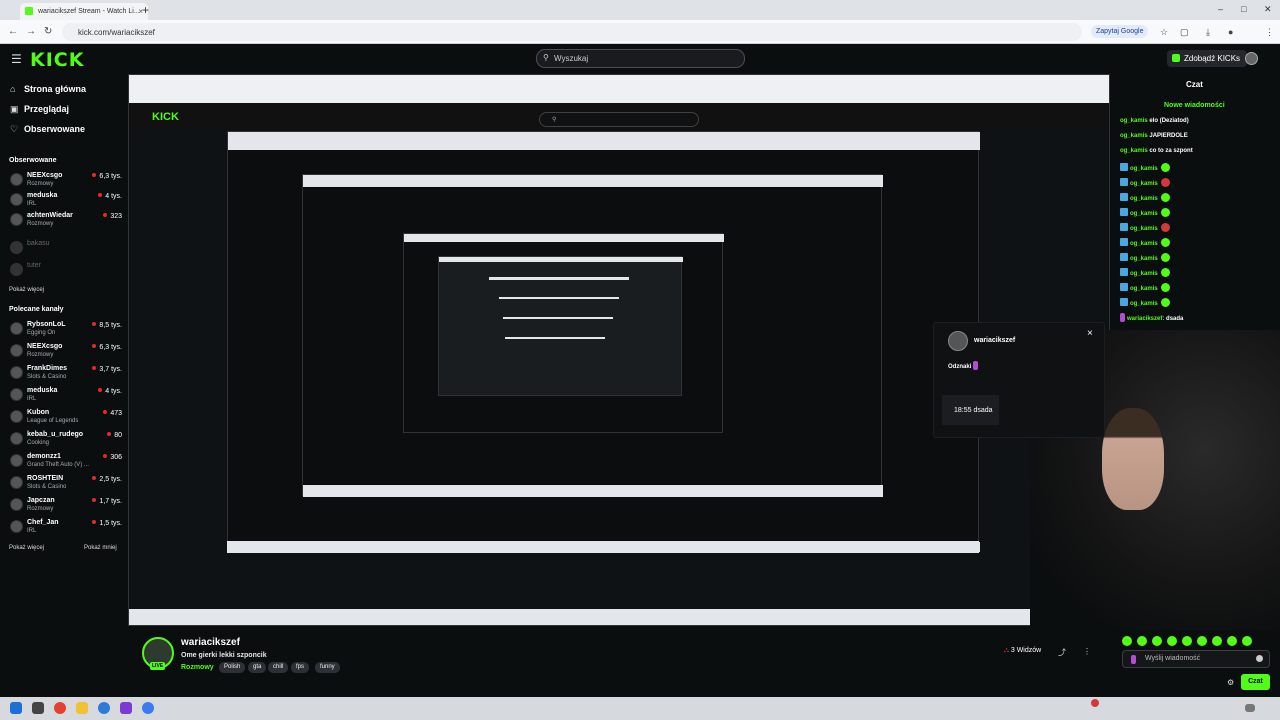  Describe the element at coordinates (257, 667) in the screenshot. I see `stream-tag: gta` at that location.